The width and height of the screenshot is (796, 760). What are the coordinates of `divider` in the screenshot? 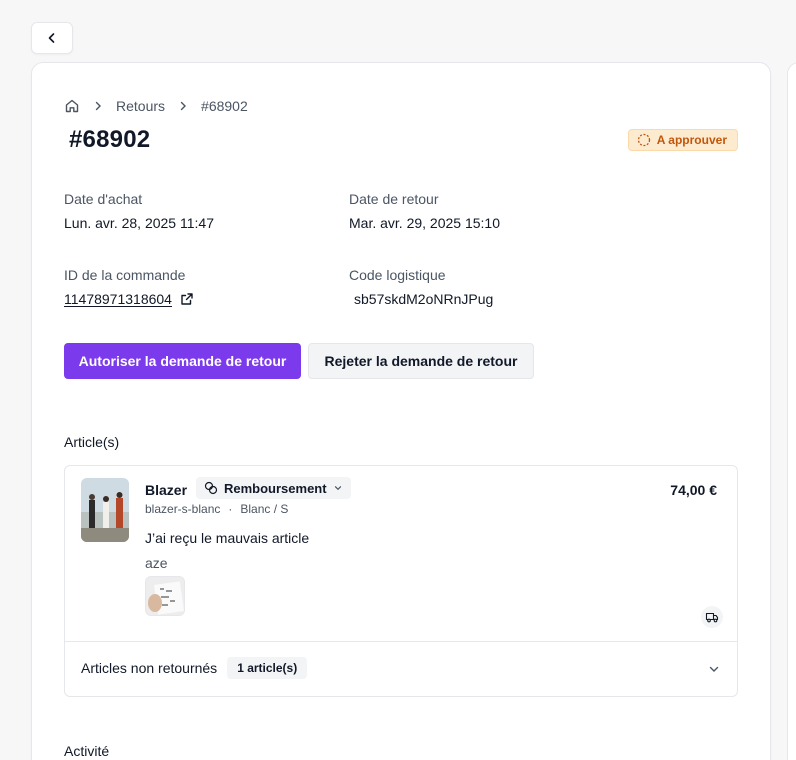 It's located at (401, 641).